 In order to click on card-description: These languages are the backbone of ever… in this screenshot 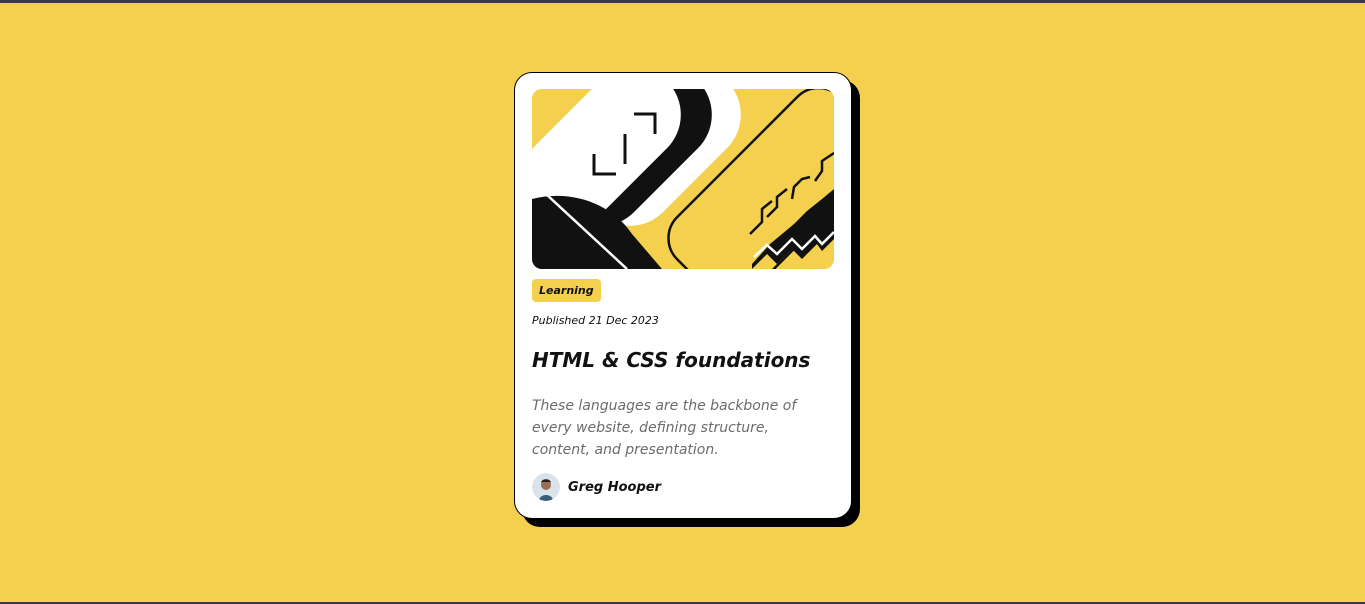, I will do `click(664, 428)`.